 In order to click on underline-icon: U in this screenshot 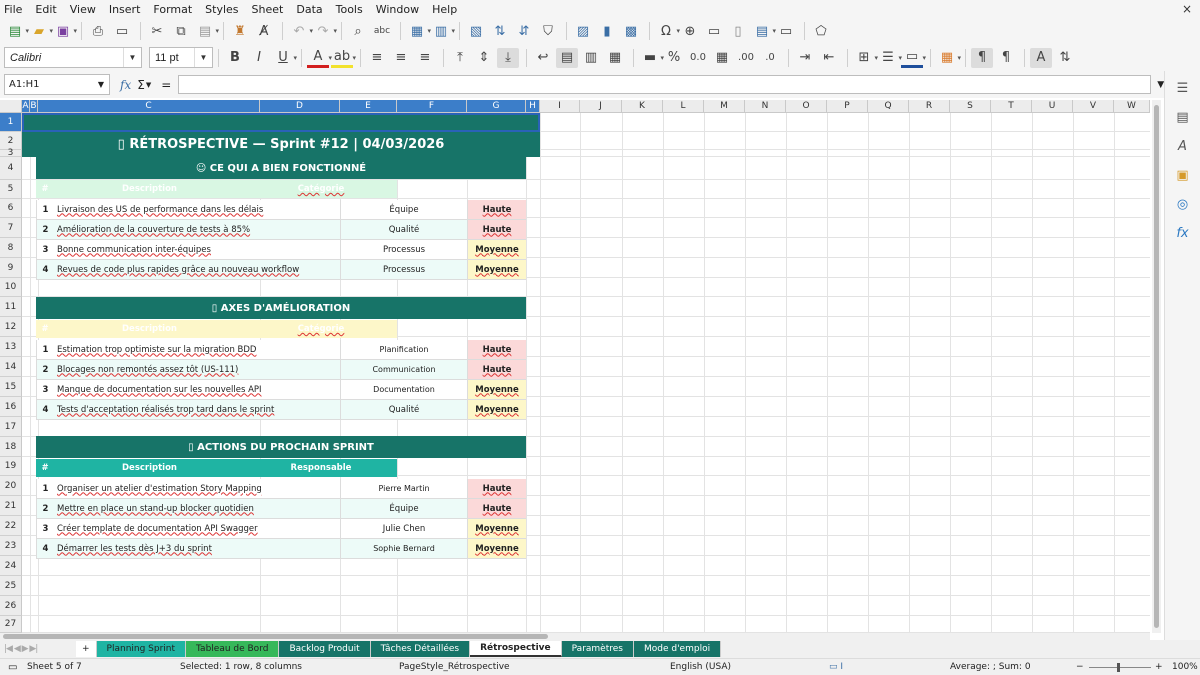, I will do `click(284, 58)`.